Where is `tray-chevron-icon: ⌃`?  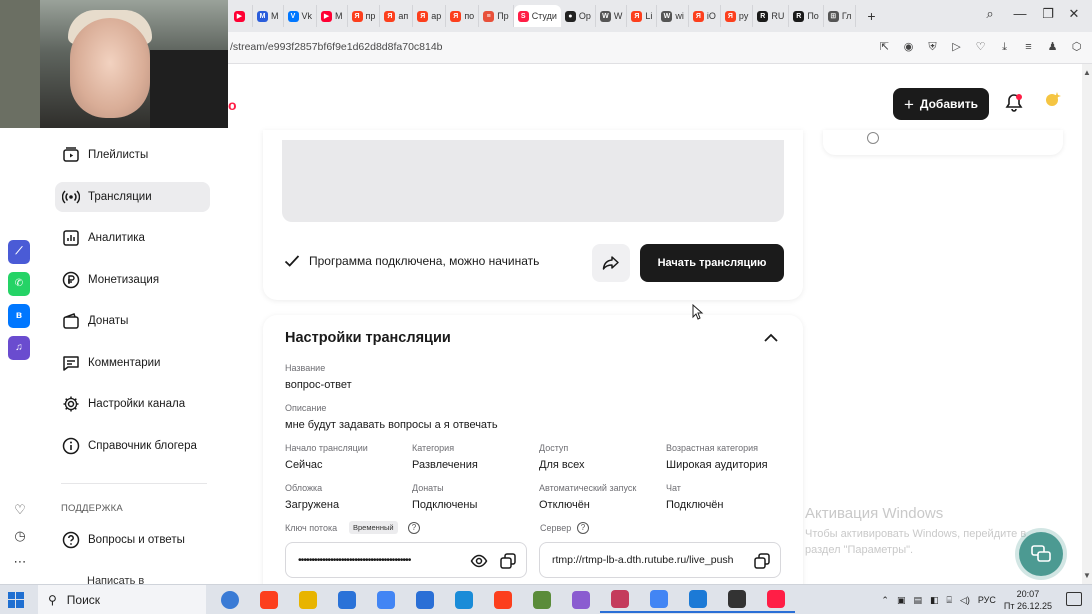 tray-chevron-icon: ⌃ is located at coordinates (885, 600).